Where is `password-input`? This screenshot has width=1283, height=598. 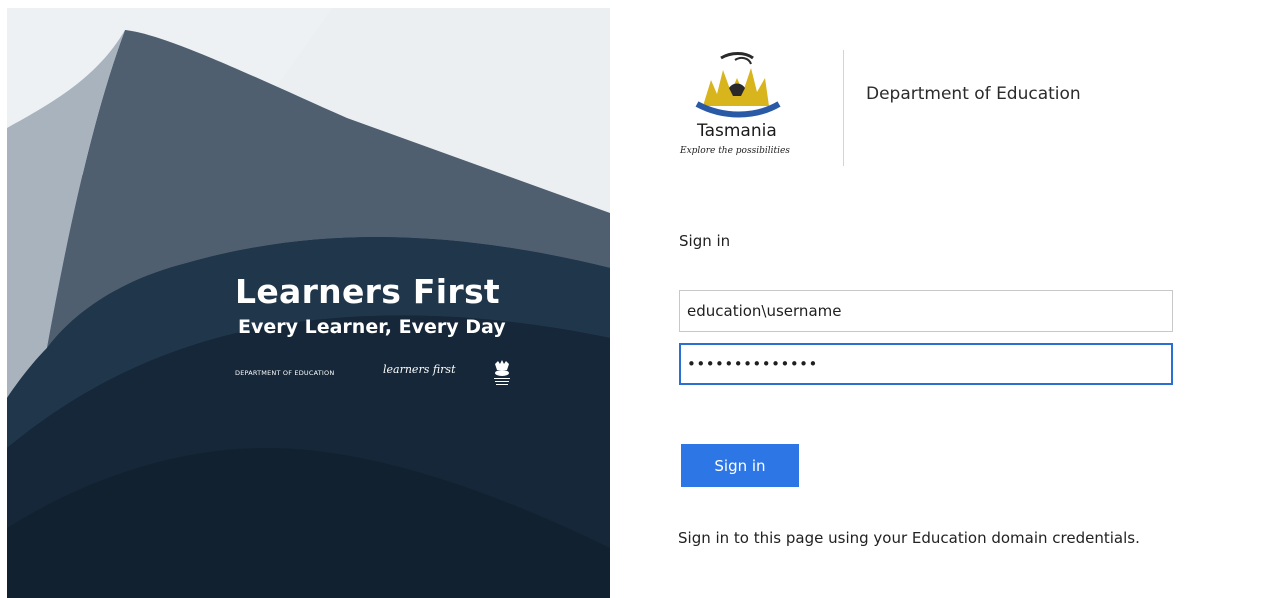
password-input is located at coordinates (926, 364).